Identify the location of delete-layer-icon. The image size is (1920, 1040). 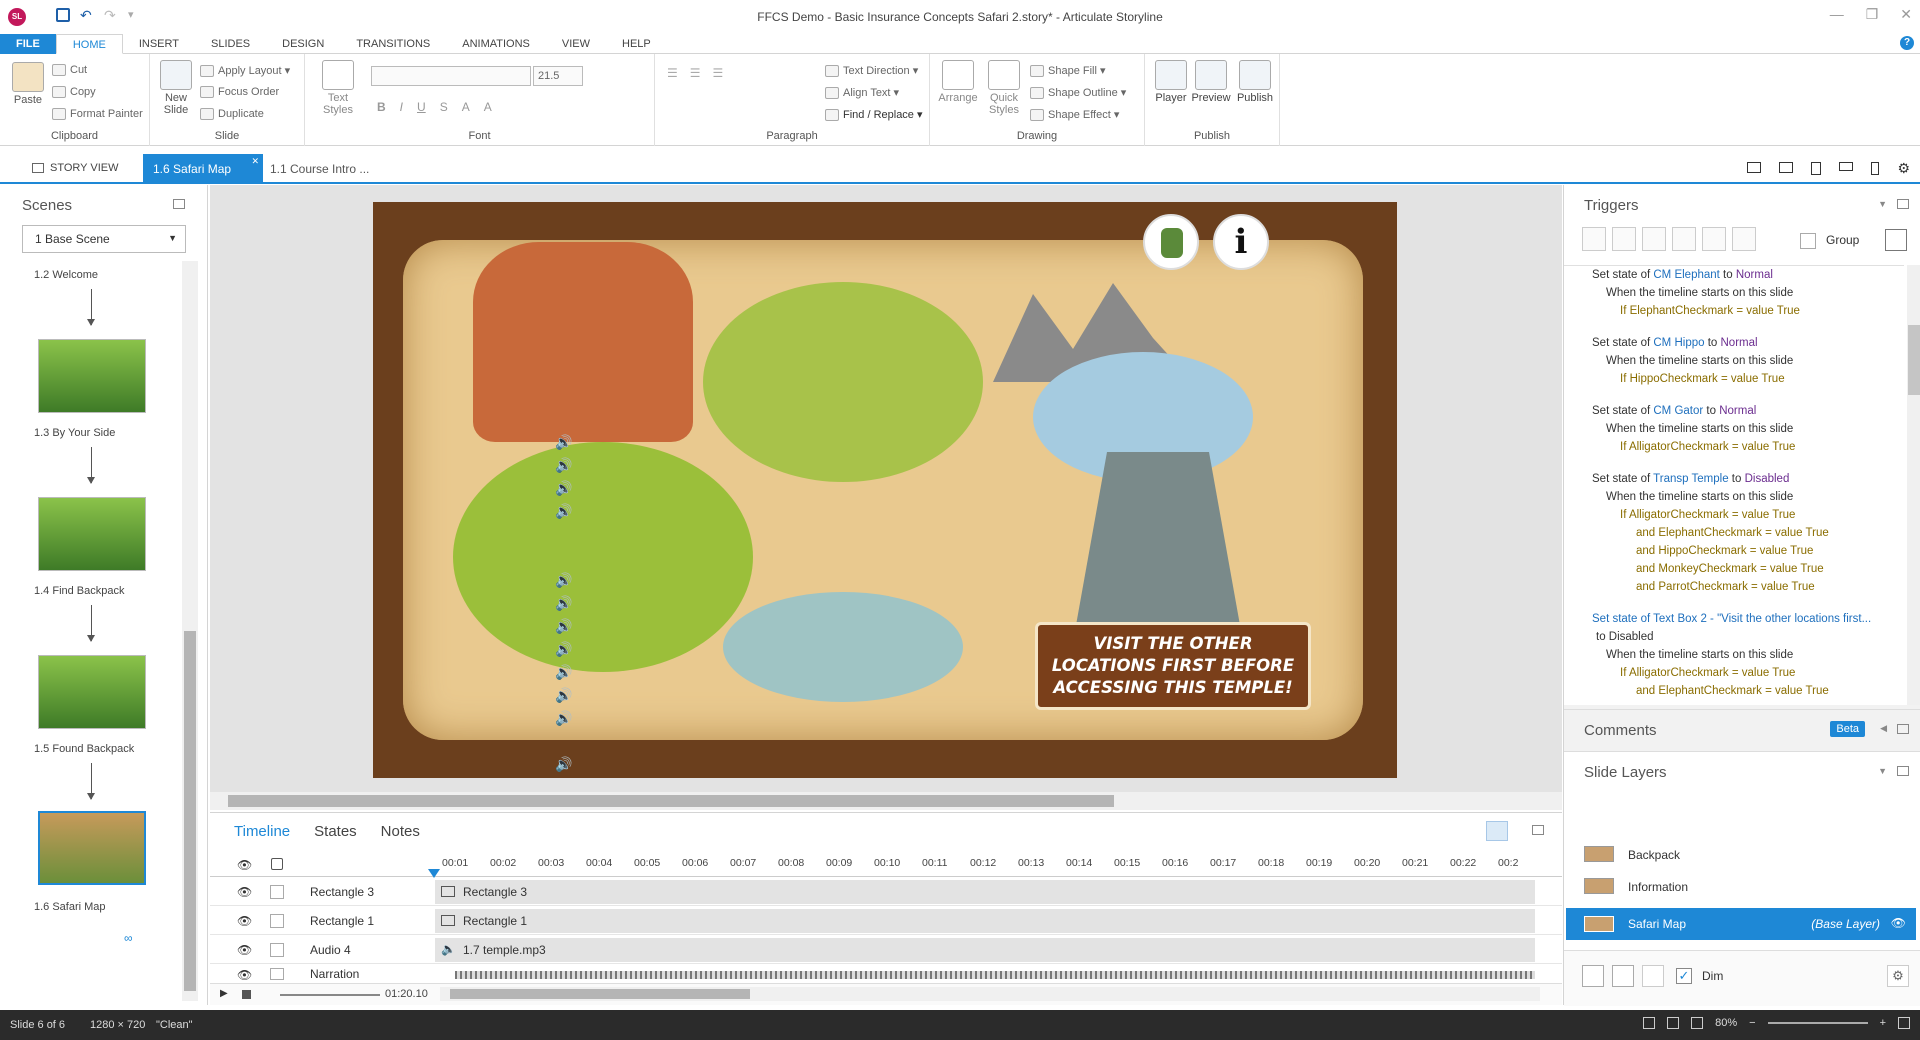
(1653, 976).